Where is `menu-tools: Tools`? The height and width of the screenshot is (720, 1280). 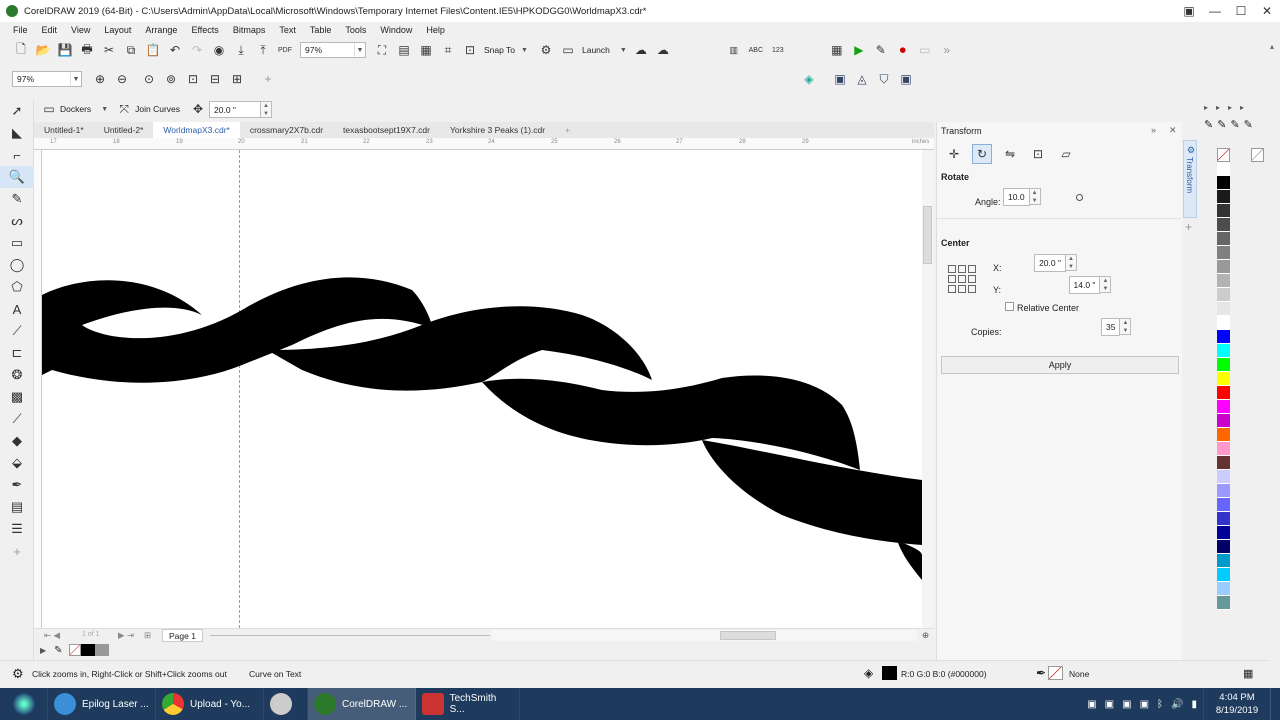
menu-tools: Tools is located at coordinates (355, 30).